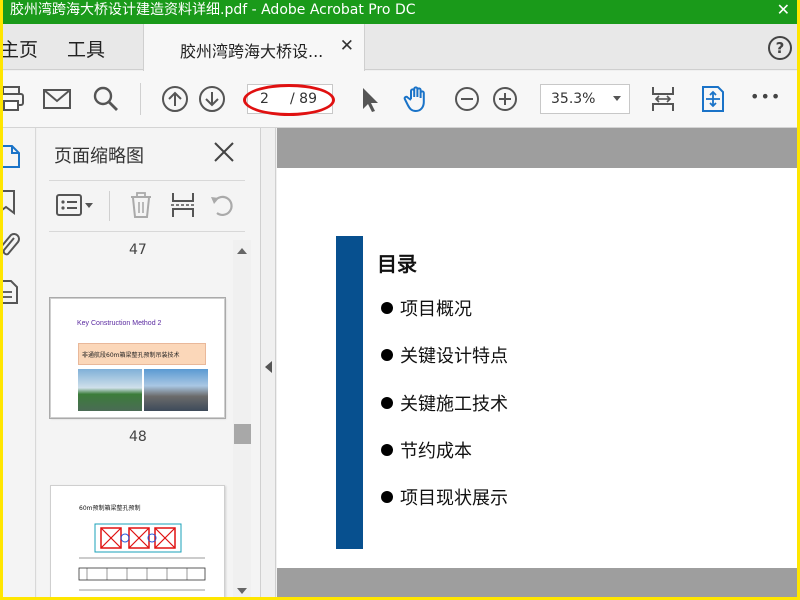 The width and height of the screenshot is (800, 600). What do you see at coordinates (18, 364) in the screenshot?
I see `navigation-rail` at bounding box center [18, 364].